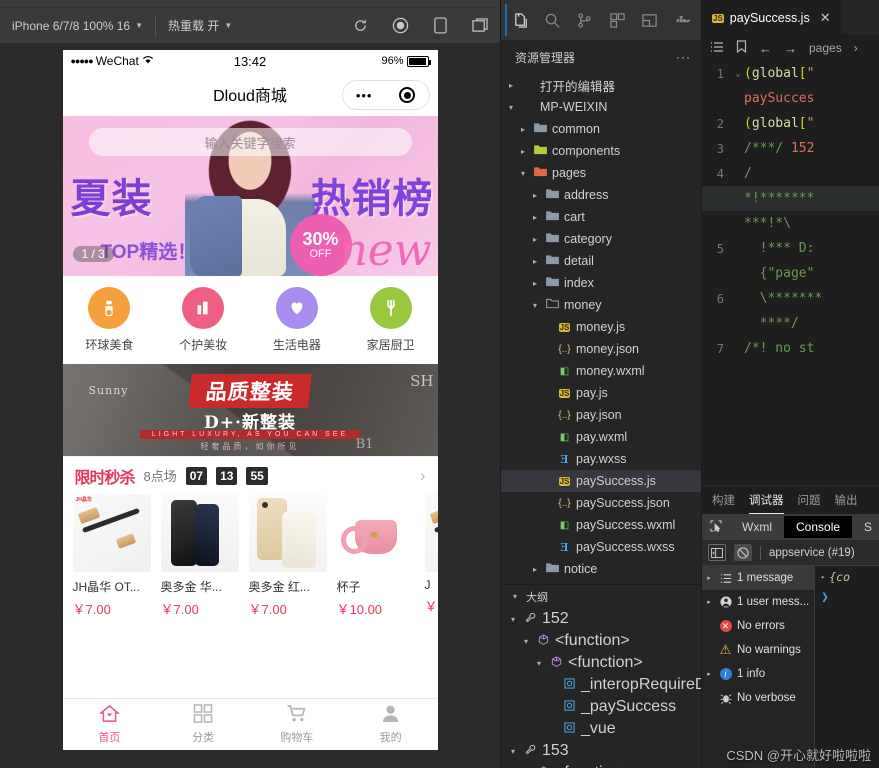  Describe the element at coordinates (765, 48) in the screenshot. I see `back-arrow-icon: ←` at that location.